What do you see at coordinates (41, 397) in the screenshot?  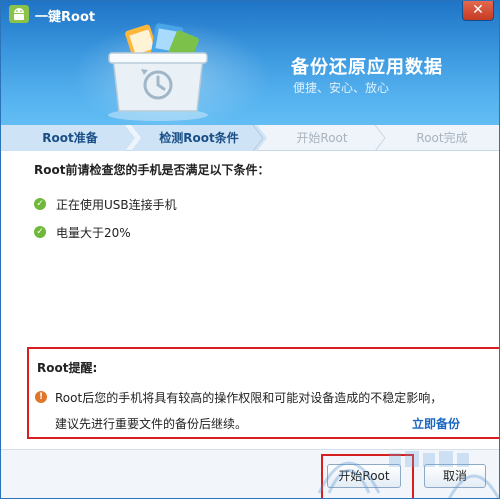 I see `exclamation-icon: !` at bounding box center [41, 397].